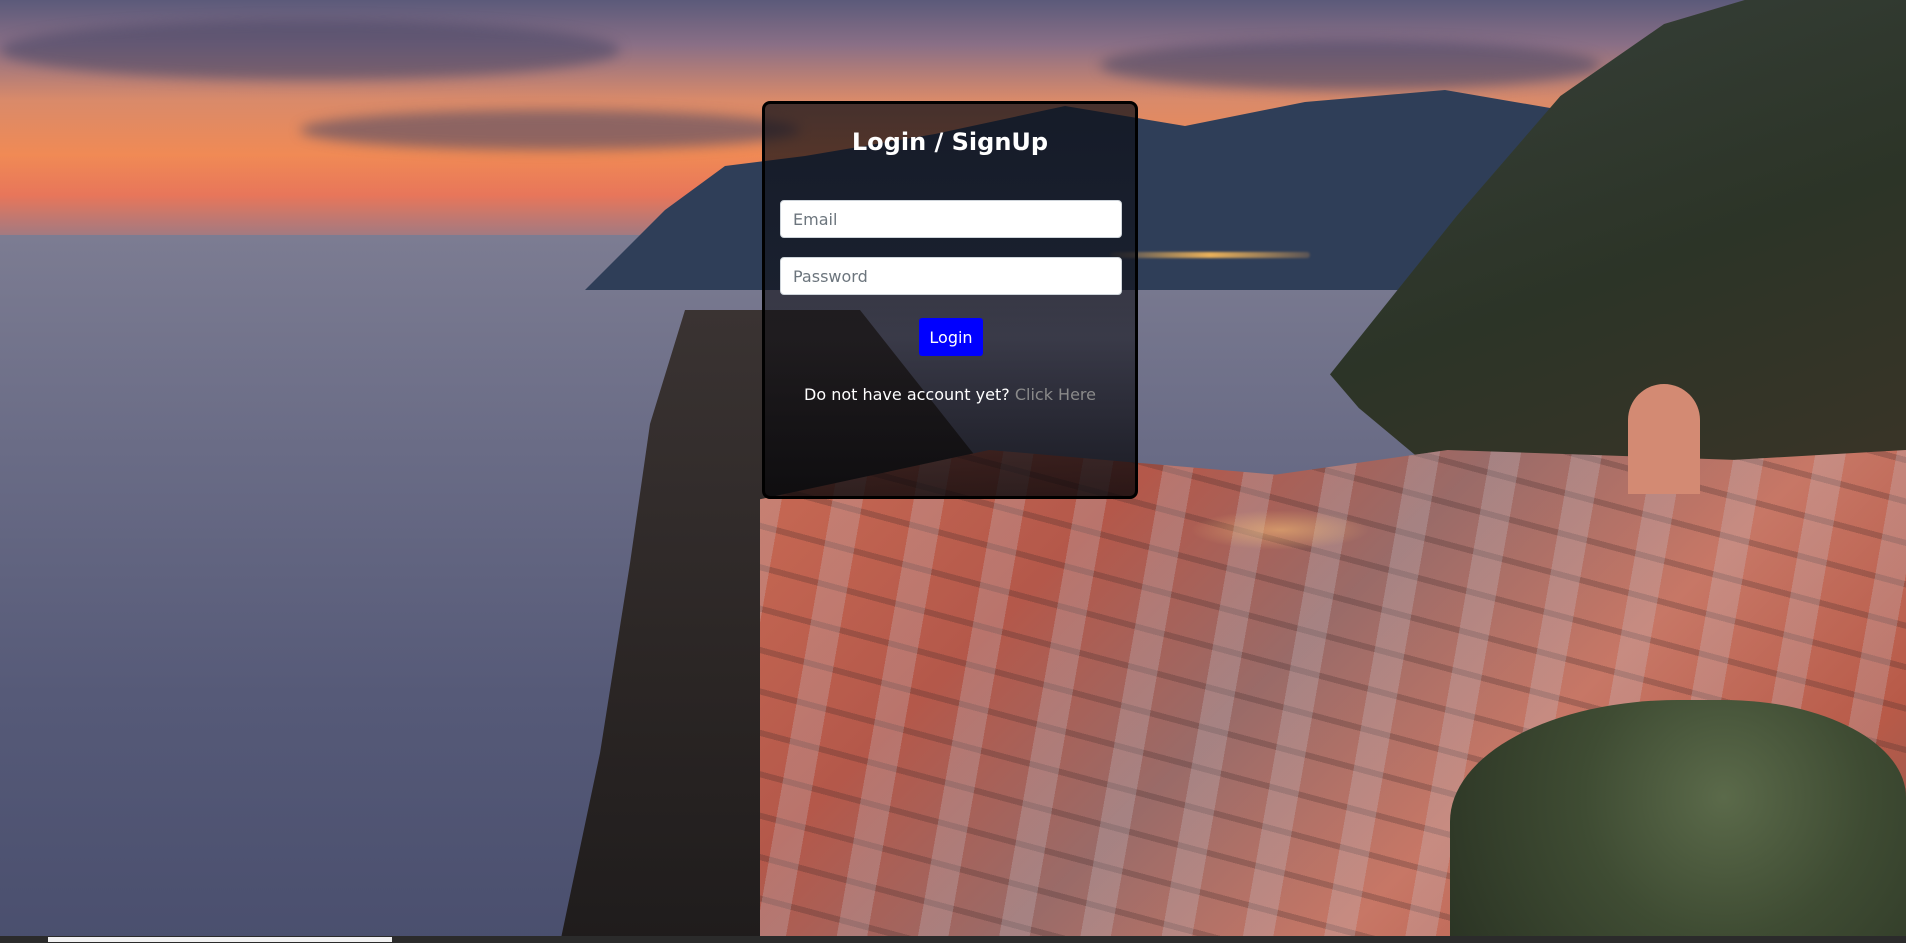  I want to click on login-title: Login / SignUp, so click(950, 142).